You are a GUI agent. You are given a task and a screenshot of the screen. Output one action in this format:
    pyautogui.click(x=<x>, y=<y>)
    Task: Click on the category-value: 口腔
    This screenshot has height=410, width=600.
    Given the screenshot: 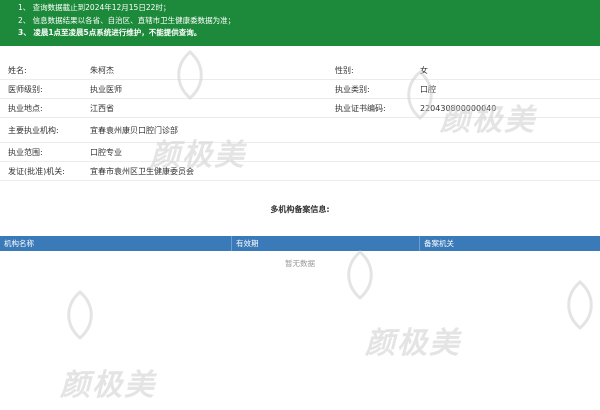 What is the action you would take?
    pyautogui.click(x=428, y=89)
    